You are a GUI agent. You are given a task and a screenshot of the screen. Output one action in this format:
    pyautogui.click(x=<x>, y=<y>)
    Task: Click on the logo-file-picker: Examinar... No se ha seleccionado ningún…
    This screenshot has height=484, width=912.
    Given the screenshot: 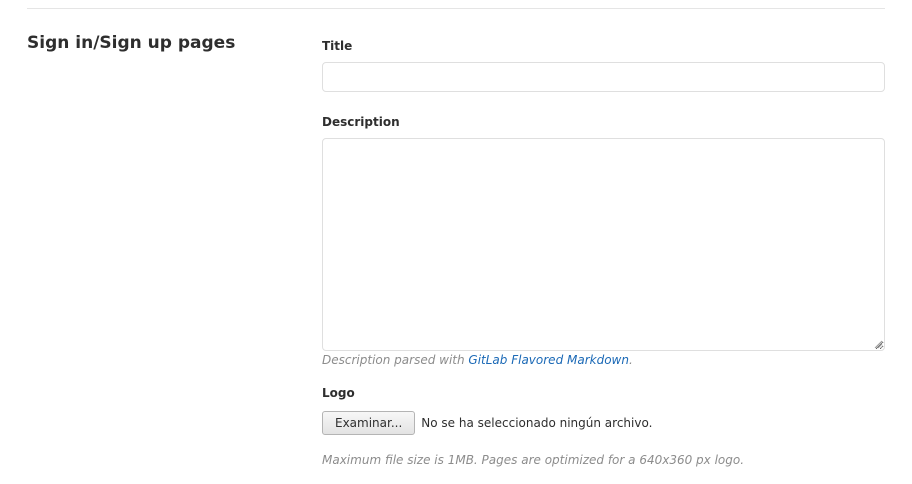 What is the action you would take?
    pyautogui.click(x=487, y=423)
    